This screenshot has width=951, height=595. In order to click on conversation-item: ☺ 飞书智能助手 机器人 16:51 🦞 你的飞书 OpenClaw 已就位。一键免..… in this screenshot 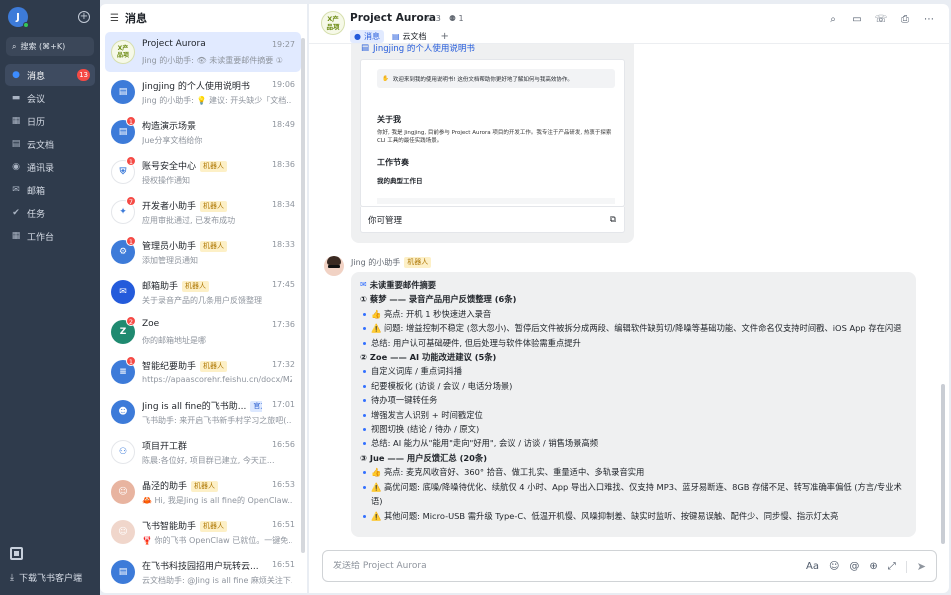, I will do `click(203, 532)`.